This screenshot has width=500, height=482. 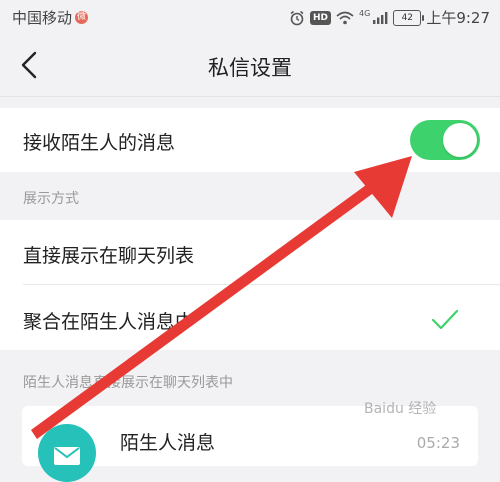 I want to click on network-type-label: 4G, so click(x=365, y=13).